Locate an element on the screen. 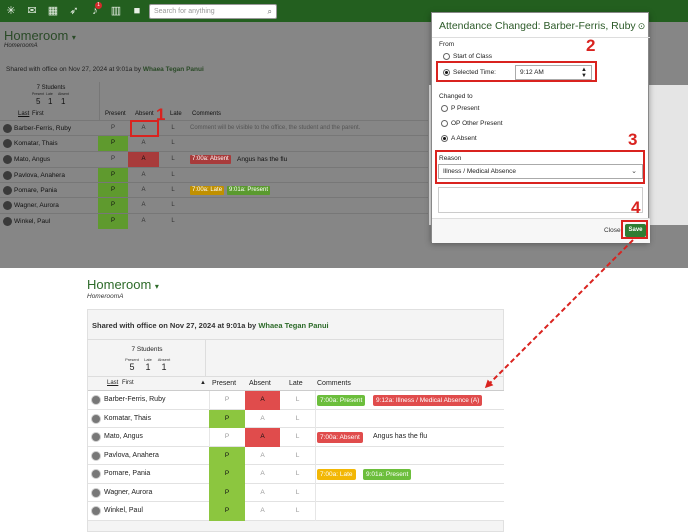 Image resolution: width=688 pixels, height=532 pixels. status-tag: 7:00a: Late is located at coordinates (336, 474).